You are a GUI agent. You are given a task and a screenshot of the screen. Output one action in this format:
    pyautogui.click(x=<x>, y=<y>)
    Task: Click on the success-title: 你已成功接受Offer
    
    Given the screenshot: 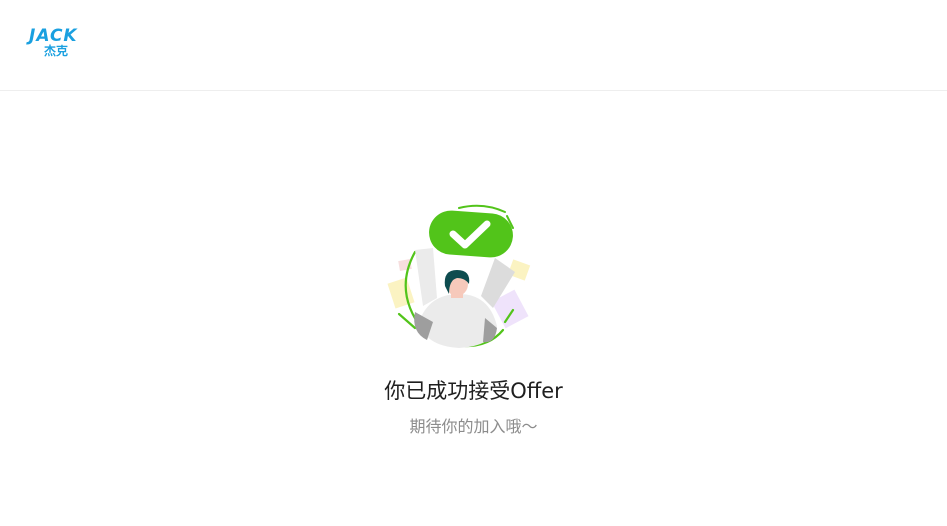 What is the action you would take?
    pyautogui.click(x=473, y=391)
    